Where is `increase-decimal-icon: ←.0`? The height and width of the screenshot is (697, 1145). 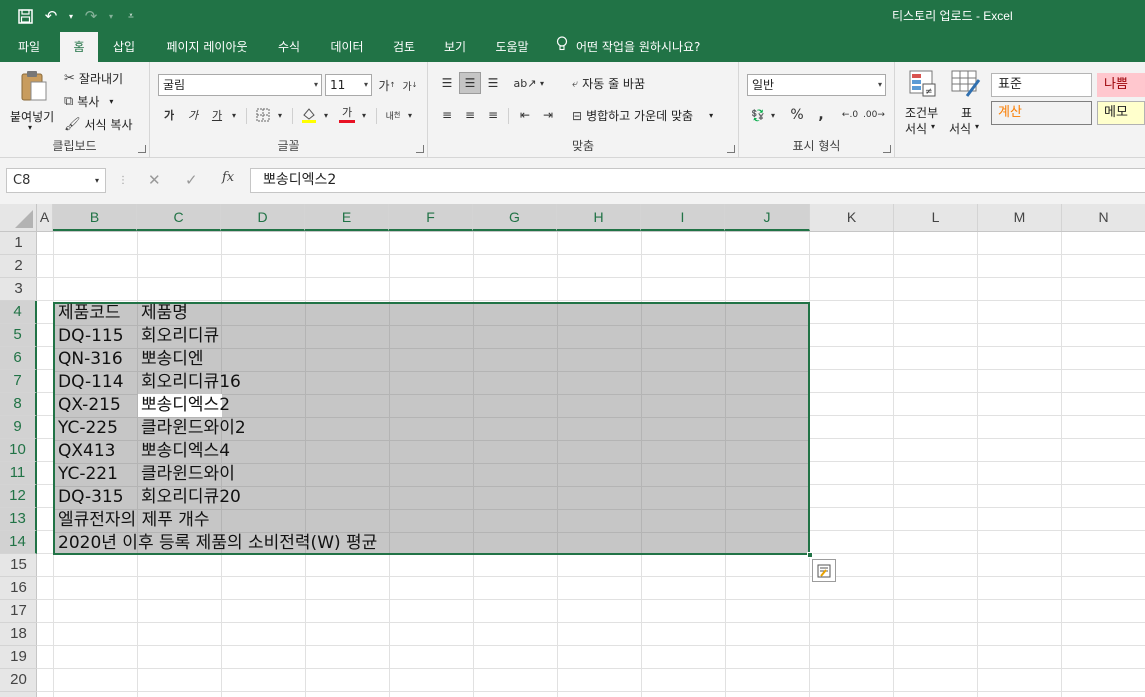
increase-decimal-icon: ←.0 is located at coordinates (850, 115).